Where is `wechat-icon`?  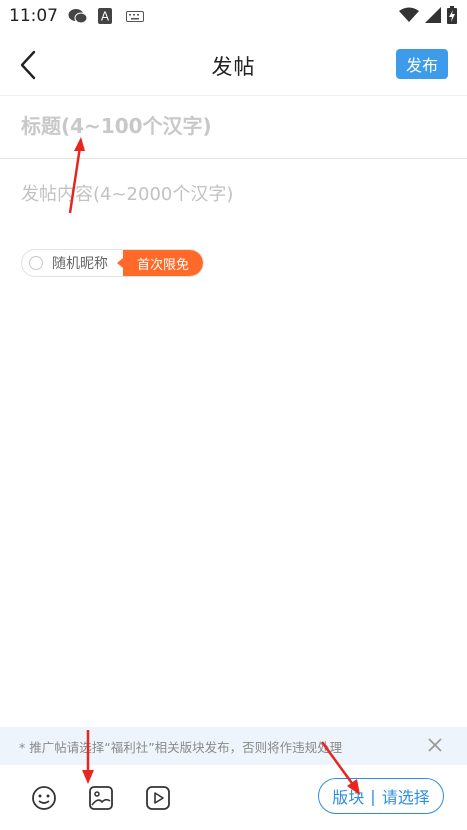 wechat-icon is located at coordinates (78, 16).